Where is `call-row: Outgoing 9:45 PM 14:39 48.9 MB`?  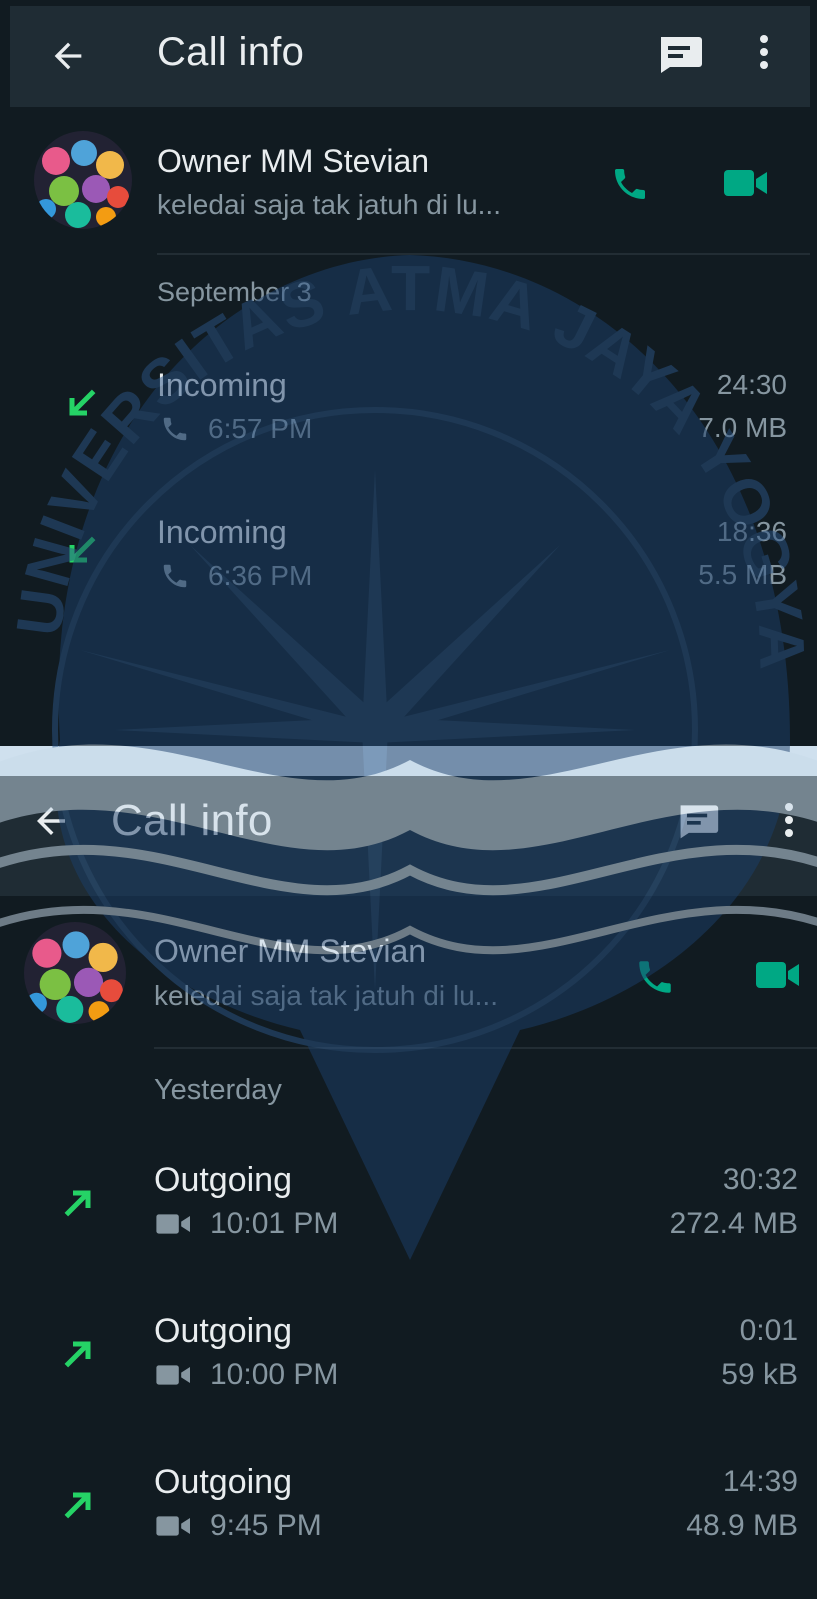
call-row: Outgoing 9:45 PM 14:39 48.9 MB is located at coordinates (408, 1518).